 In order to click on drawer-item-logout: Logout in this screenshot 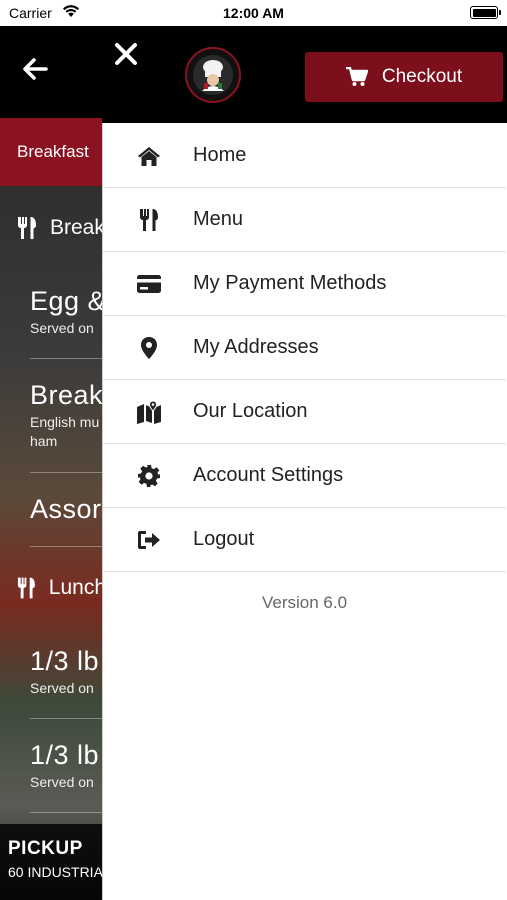, I will do `click(304, 540)`.